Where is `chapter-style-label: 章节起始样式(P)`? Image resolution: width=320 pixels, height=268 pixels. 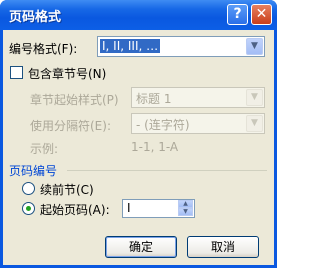
chapter-style-label: 章节起始样式(P) is located at coordinates (74, 100).